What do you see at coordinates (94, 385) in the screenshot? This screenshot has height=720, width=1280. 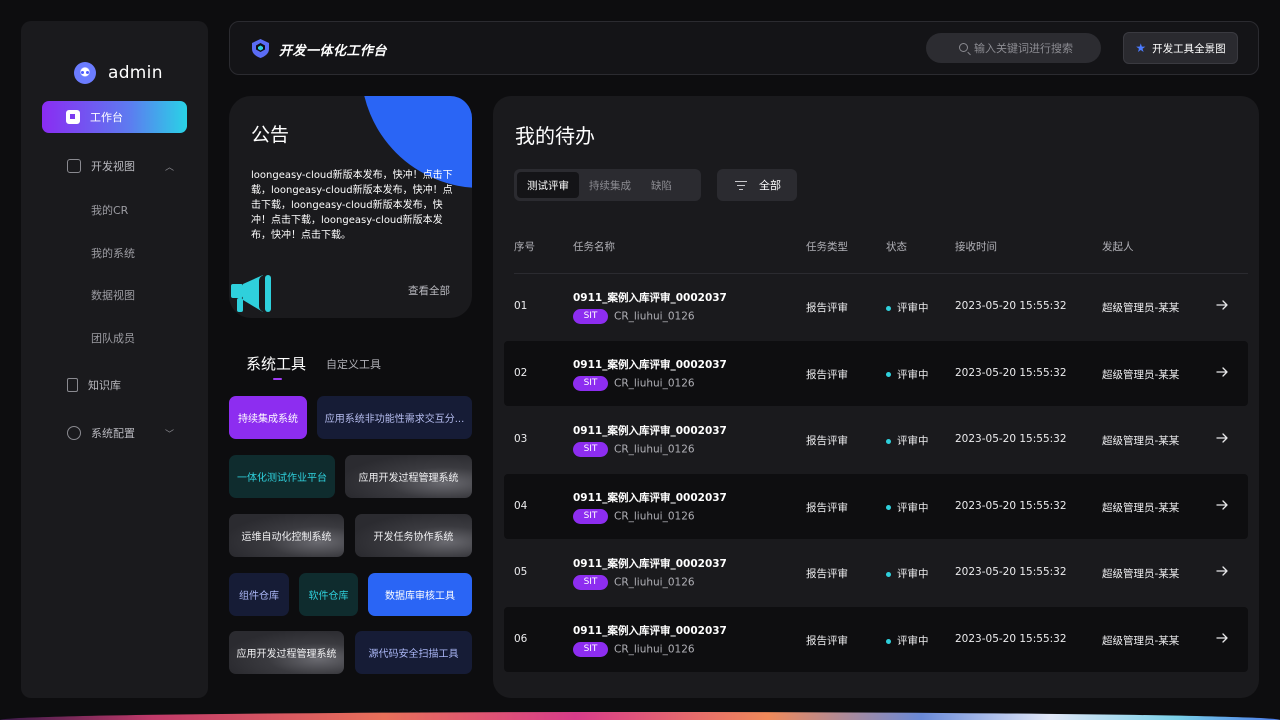 I see `sidebar-item-knowledge: 知识库` at bounding box center [94, 385].